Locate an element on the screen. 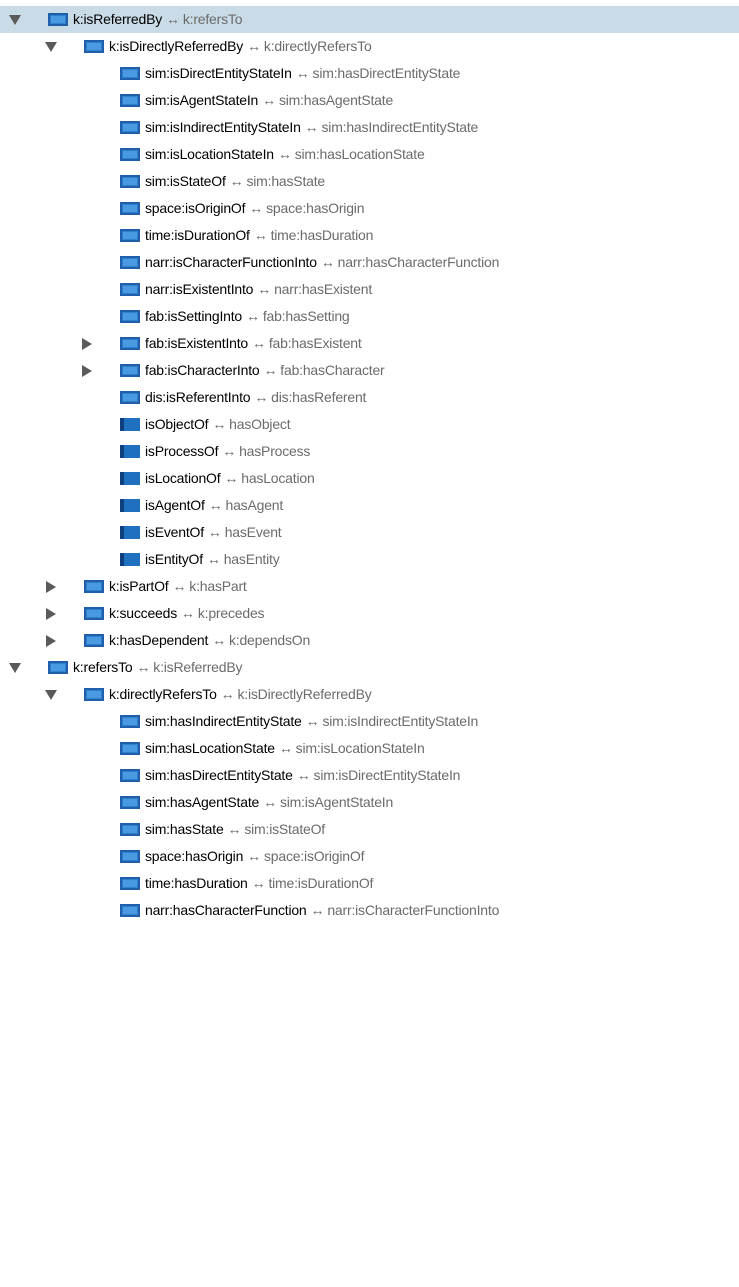  tree-row: k:succeeds ↔ k:precedes is located at coordinates (369, 613).